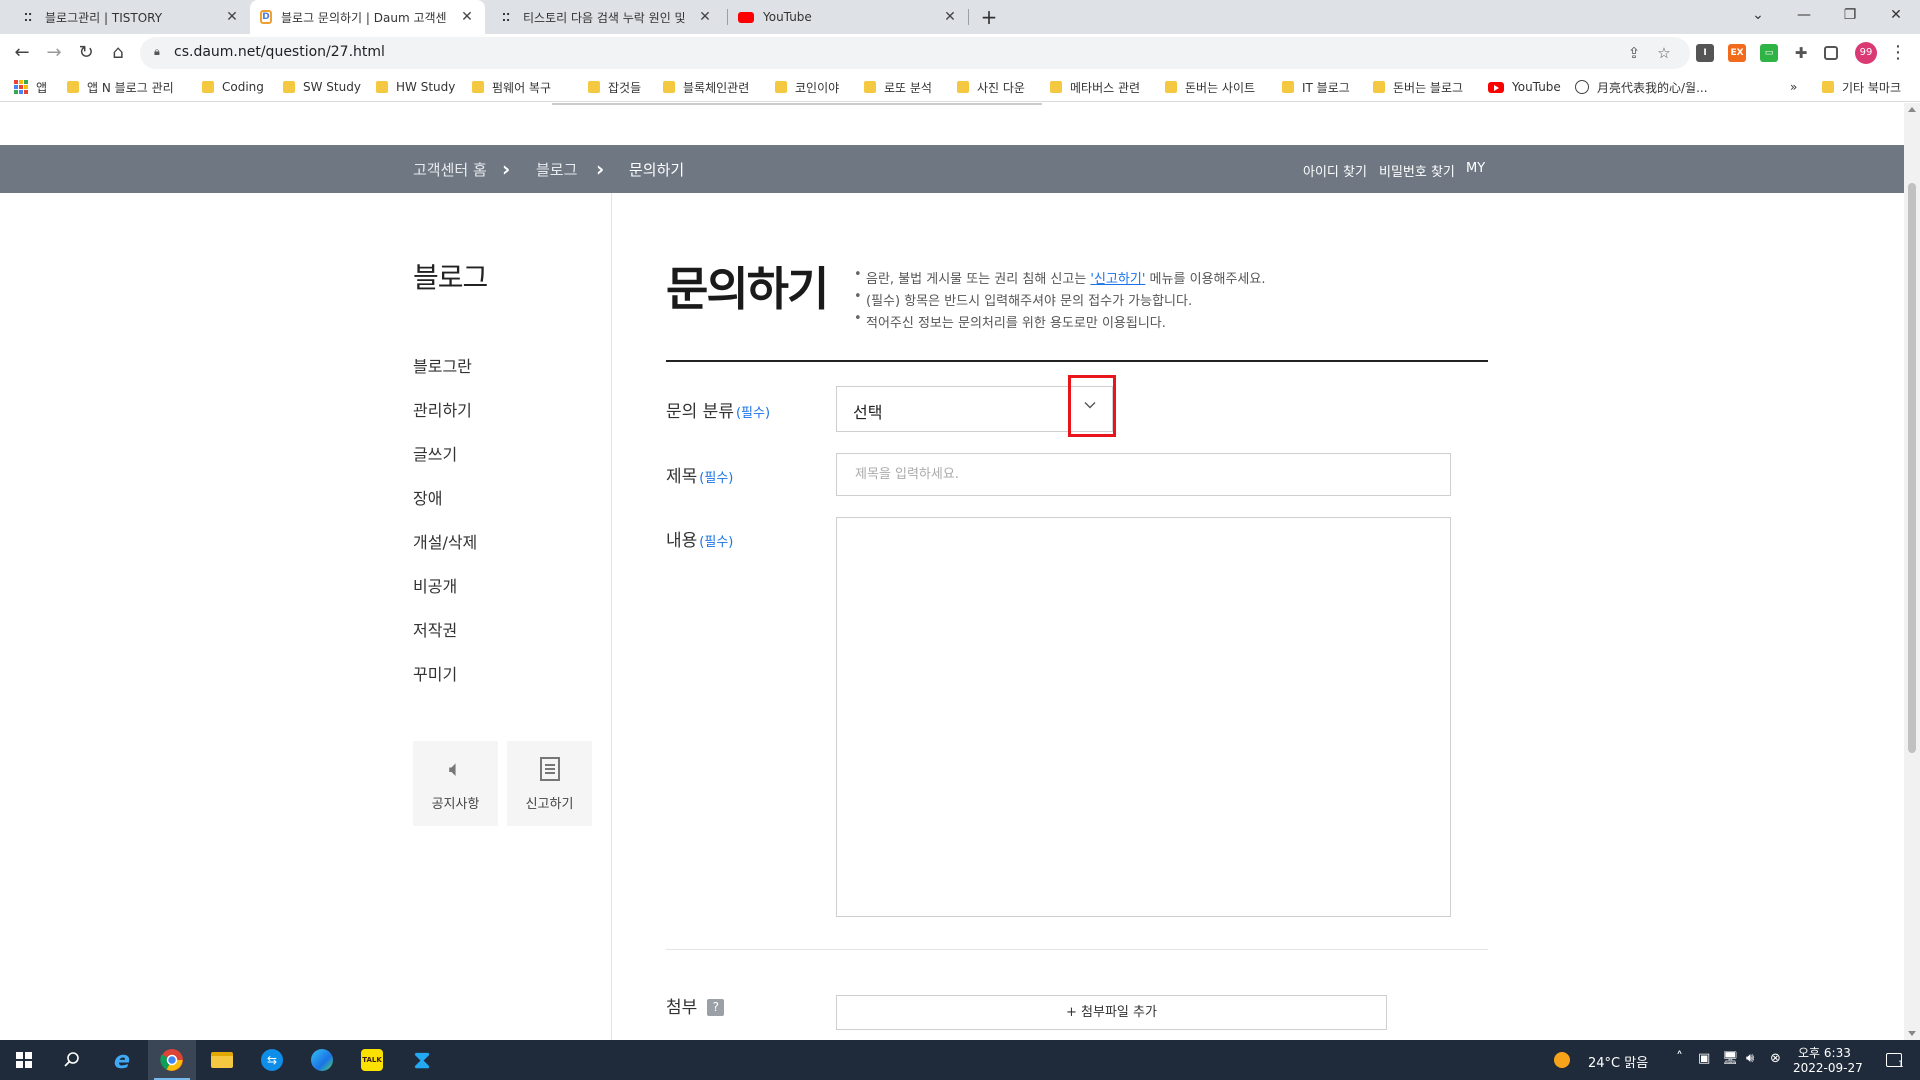  I want to click on bookmark-label: 돈버는 블로그, so click(1428, 87).